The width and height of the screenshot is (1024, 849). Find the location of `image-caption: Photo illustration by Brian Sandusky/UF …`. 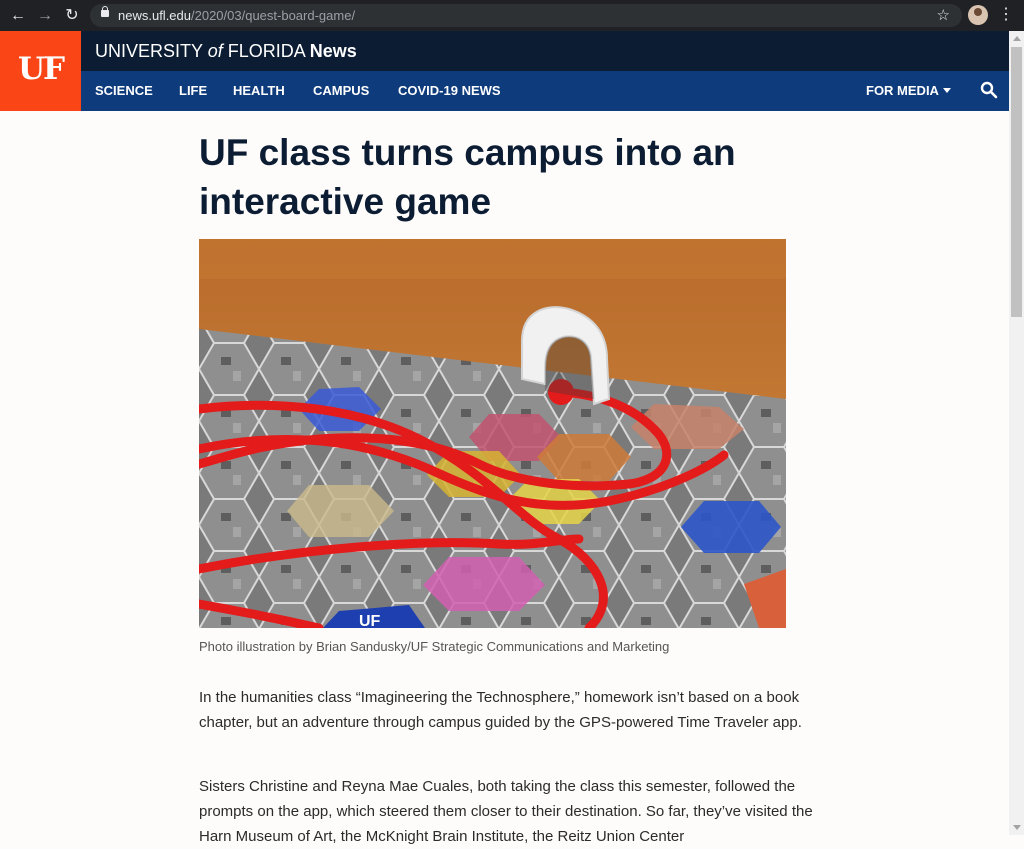

image-caption: Photo illustration by Brian Sandusky/UF … is located at coordinates (434, 646).